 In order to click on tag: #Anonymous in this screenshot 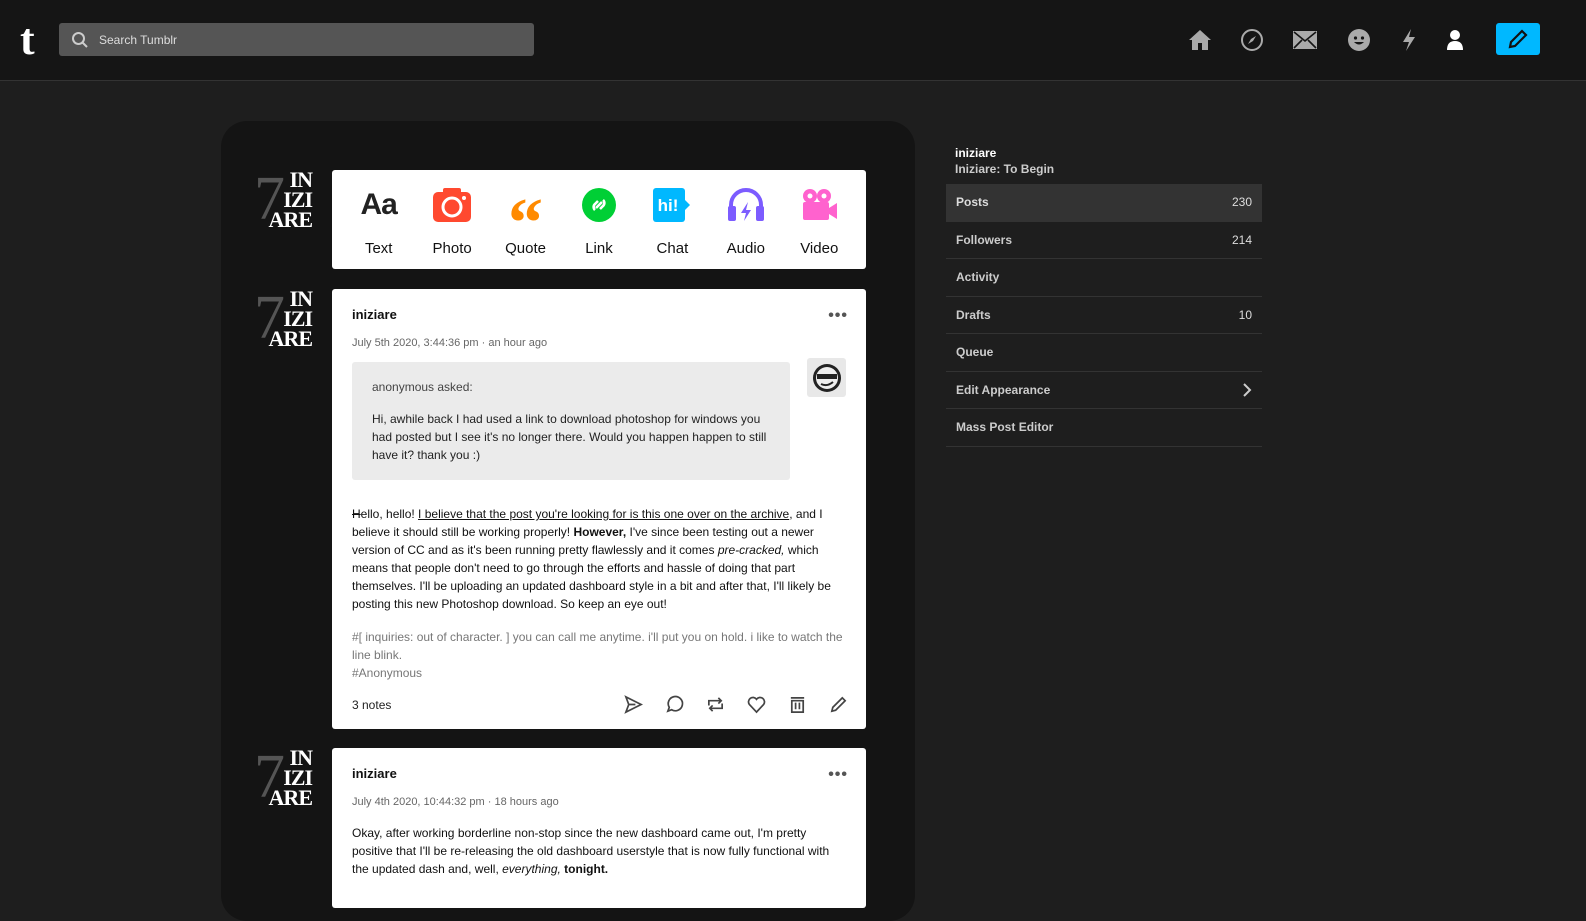, I will do `click(599, 673)`.